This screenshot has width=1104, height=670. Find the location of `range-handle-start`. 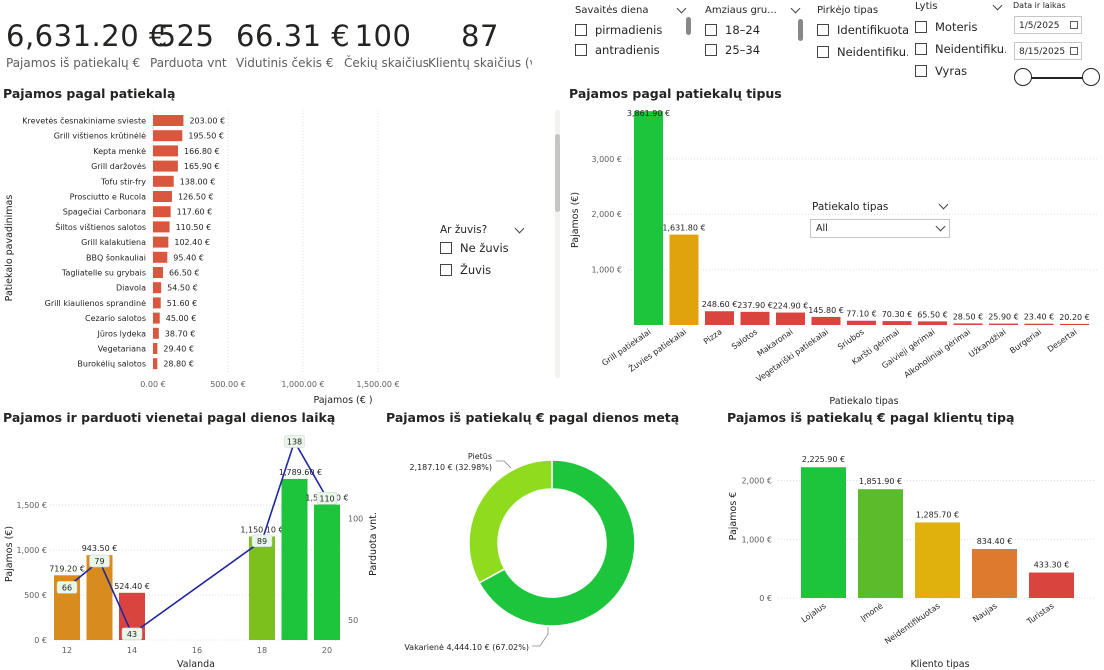

range-handle-start is located at coordinates (1023, 77).